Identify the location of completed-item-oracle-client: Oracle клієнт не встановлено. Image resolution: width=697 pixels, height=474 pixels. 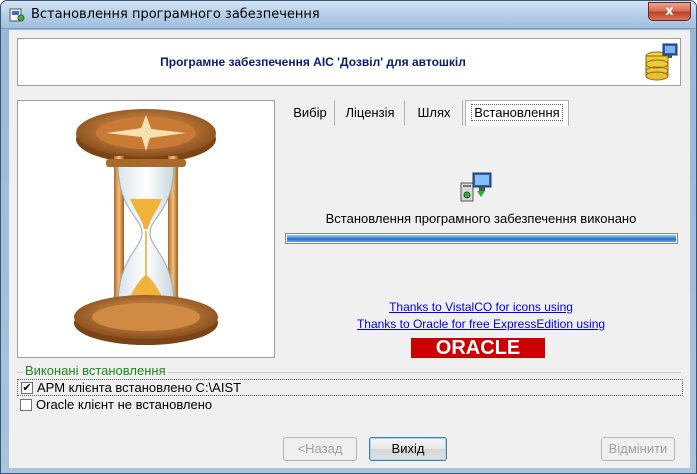
(350, 405).